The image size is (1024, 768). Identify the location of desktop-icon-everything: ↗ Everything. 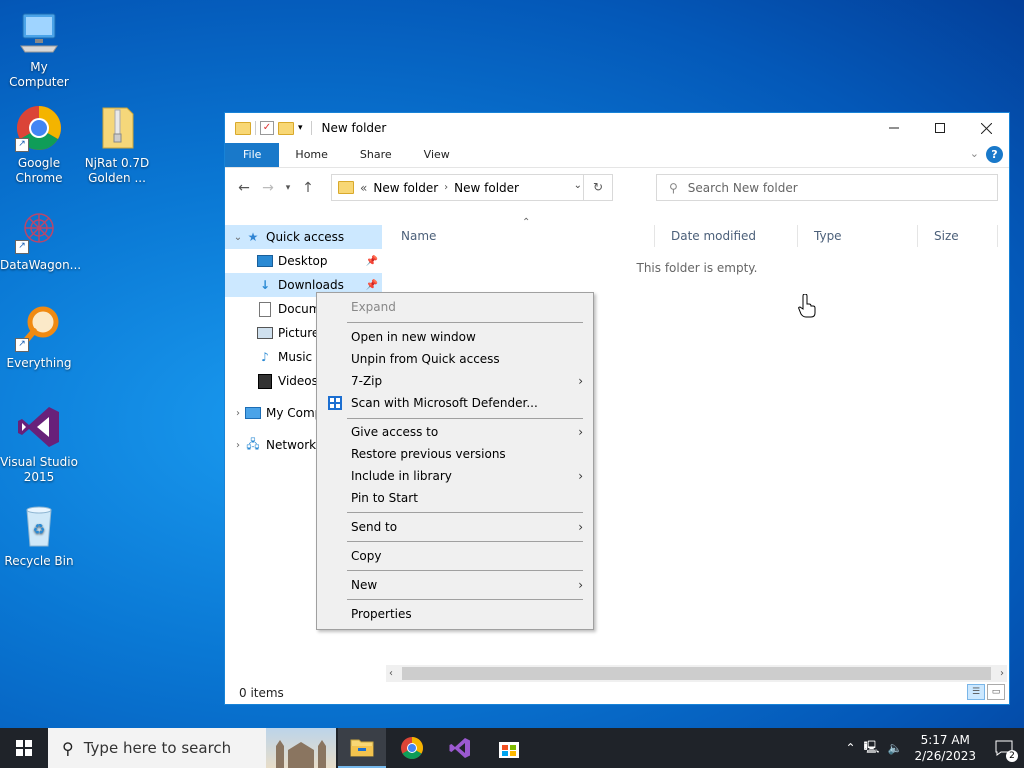
(39, 337).